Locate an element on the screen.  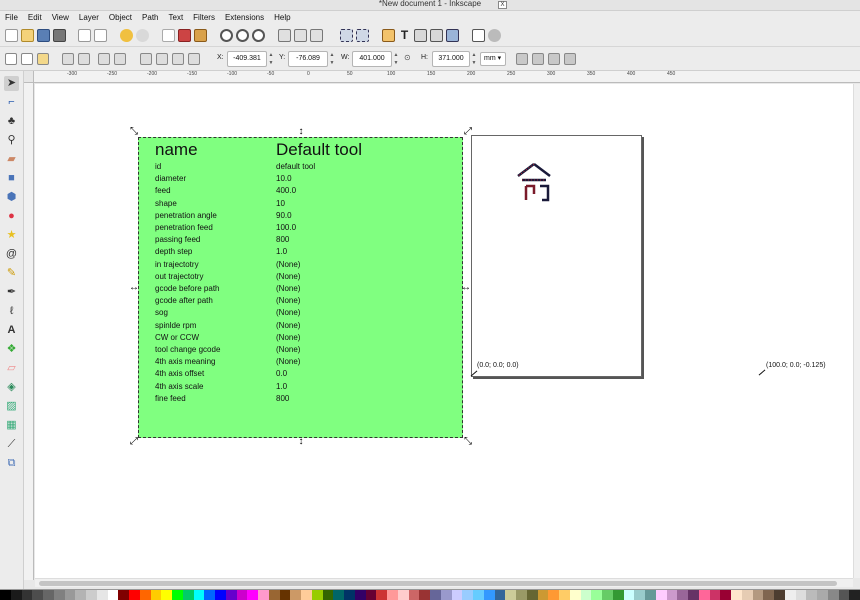
zoom-selection-icon is located at coordinates (226, 35).